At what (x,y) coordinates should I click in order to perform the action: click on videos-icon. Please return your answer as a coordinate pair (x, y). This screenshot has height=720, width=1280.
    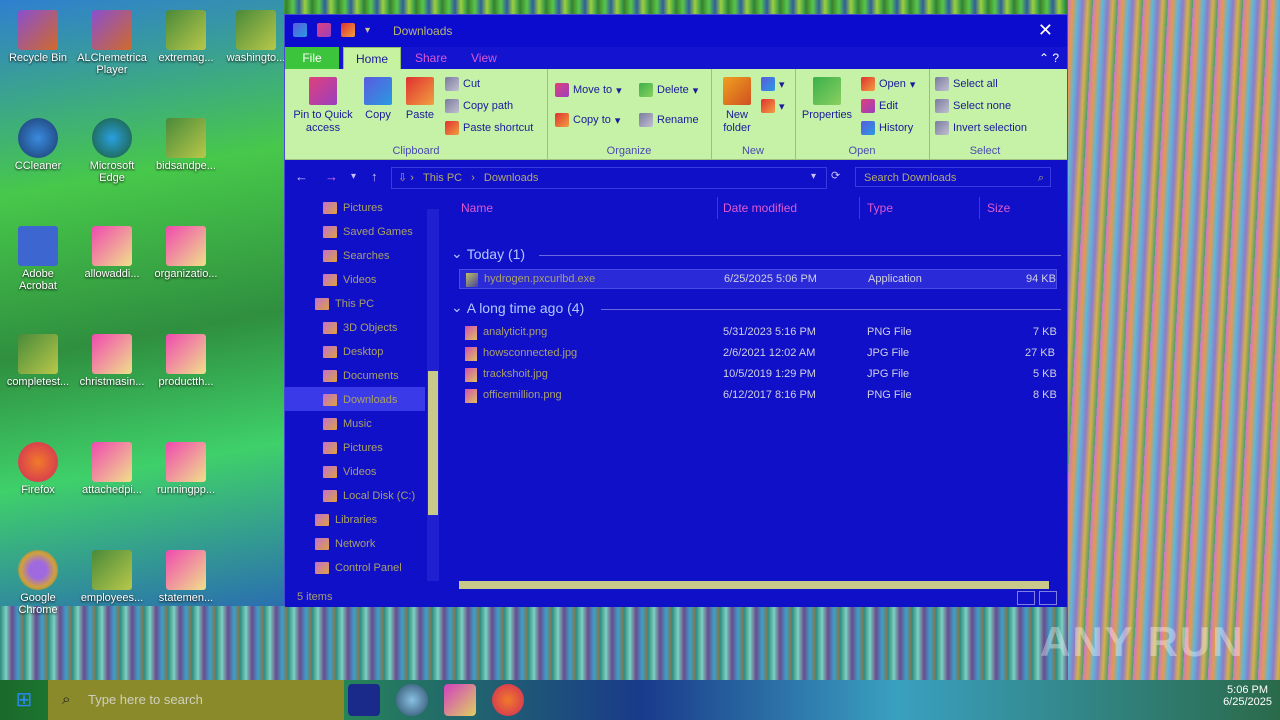
    Looking at the image, I should click on (330, 280).